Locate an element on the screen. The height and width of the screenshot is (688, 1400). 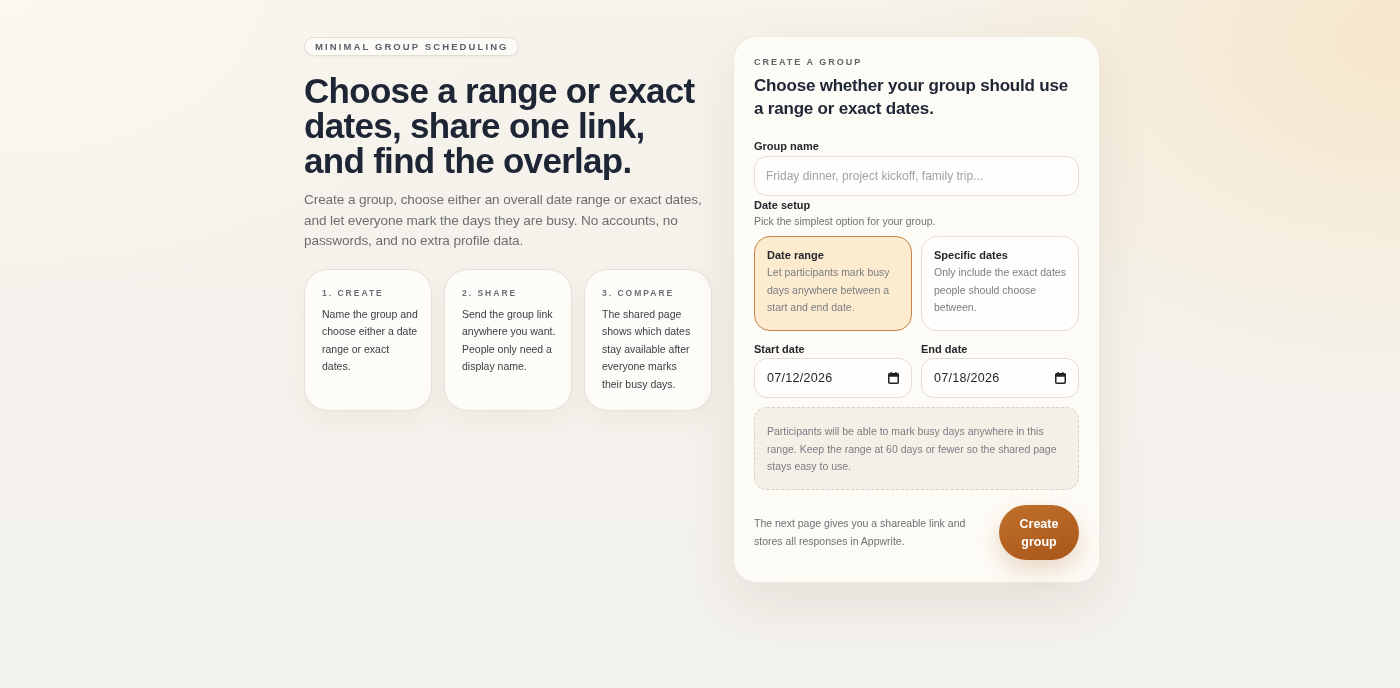
step-description: Send the group link anywhere you want. People only need a display name. is located at coordinates (509, 340).